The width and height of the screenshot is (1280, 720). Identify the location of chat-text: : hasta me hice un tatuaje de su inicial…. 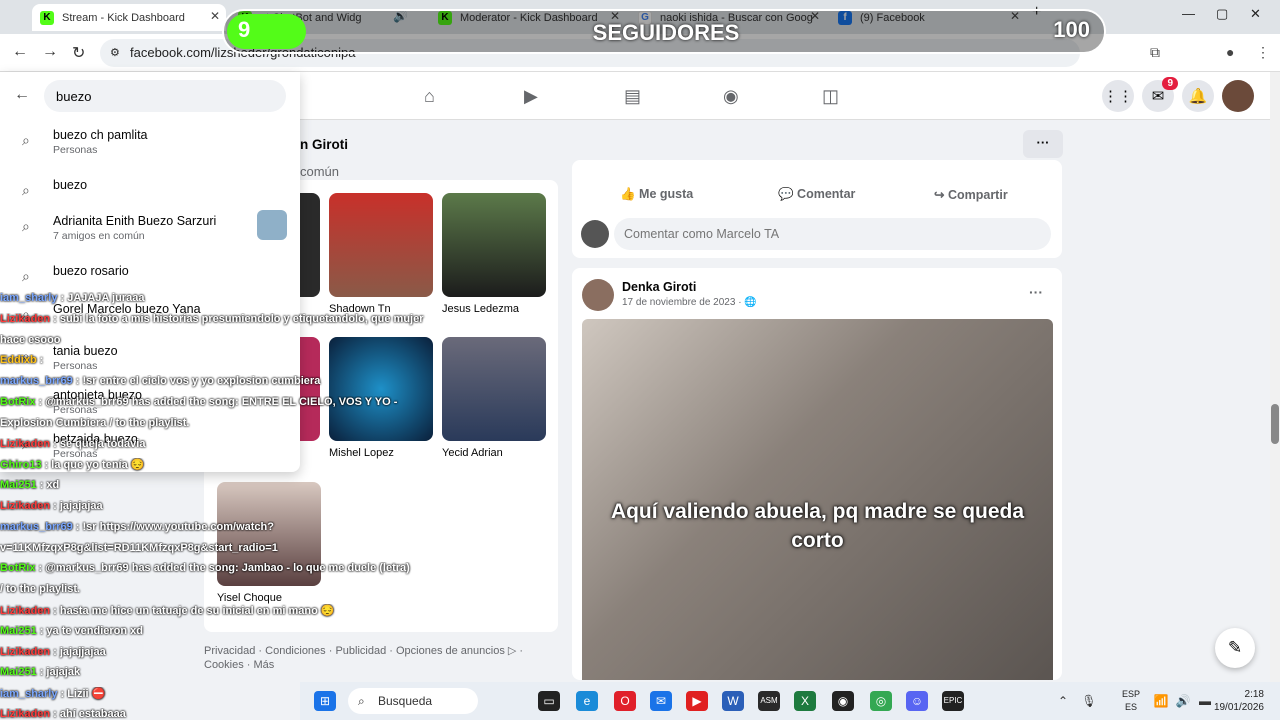
(194, 611).